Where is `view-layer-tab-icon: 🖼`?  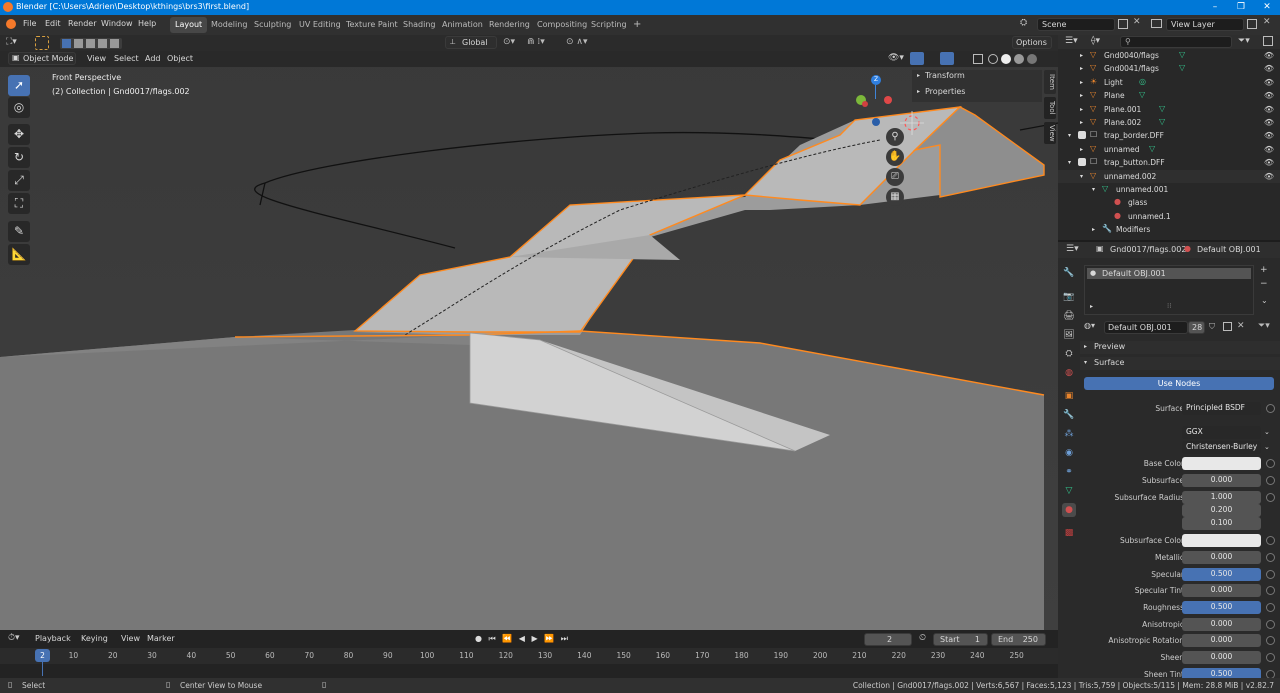 view-layer-tab-icon: 🖼 is located at coordinates (1069, 335).